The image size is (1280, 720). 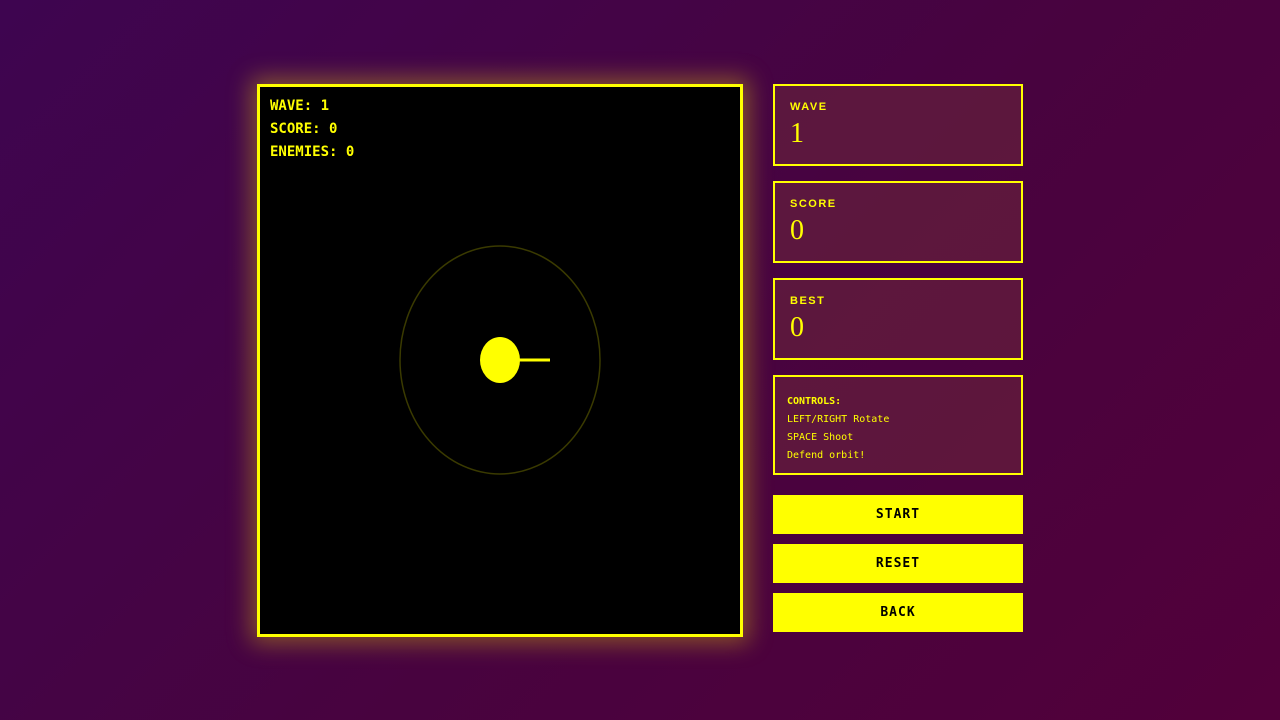 I want to click on controls-title: CONTROLS:, so click(x=814, y=401).